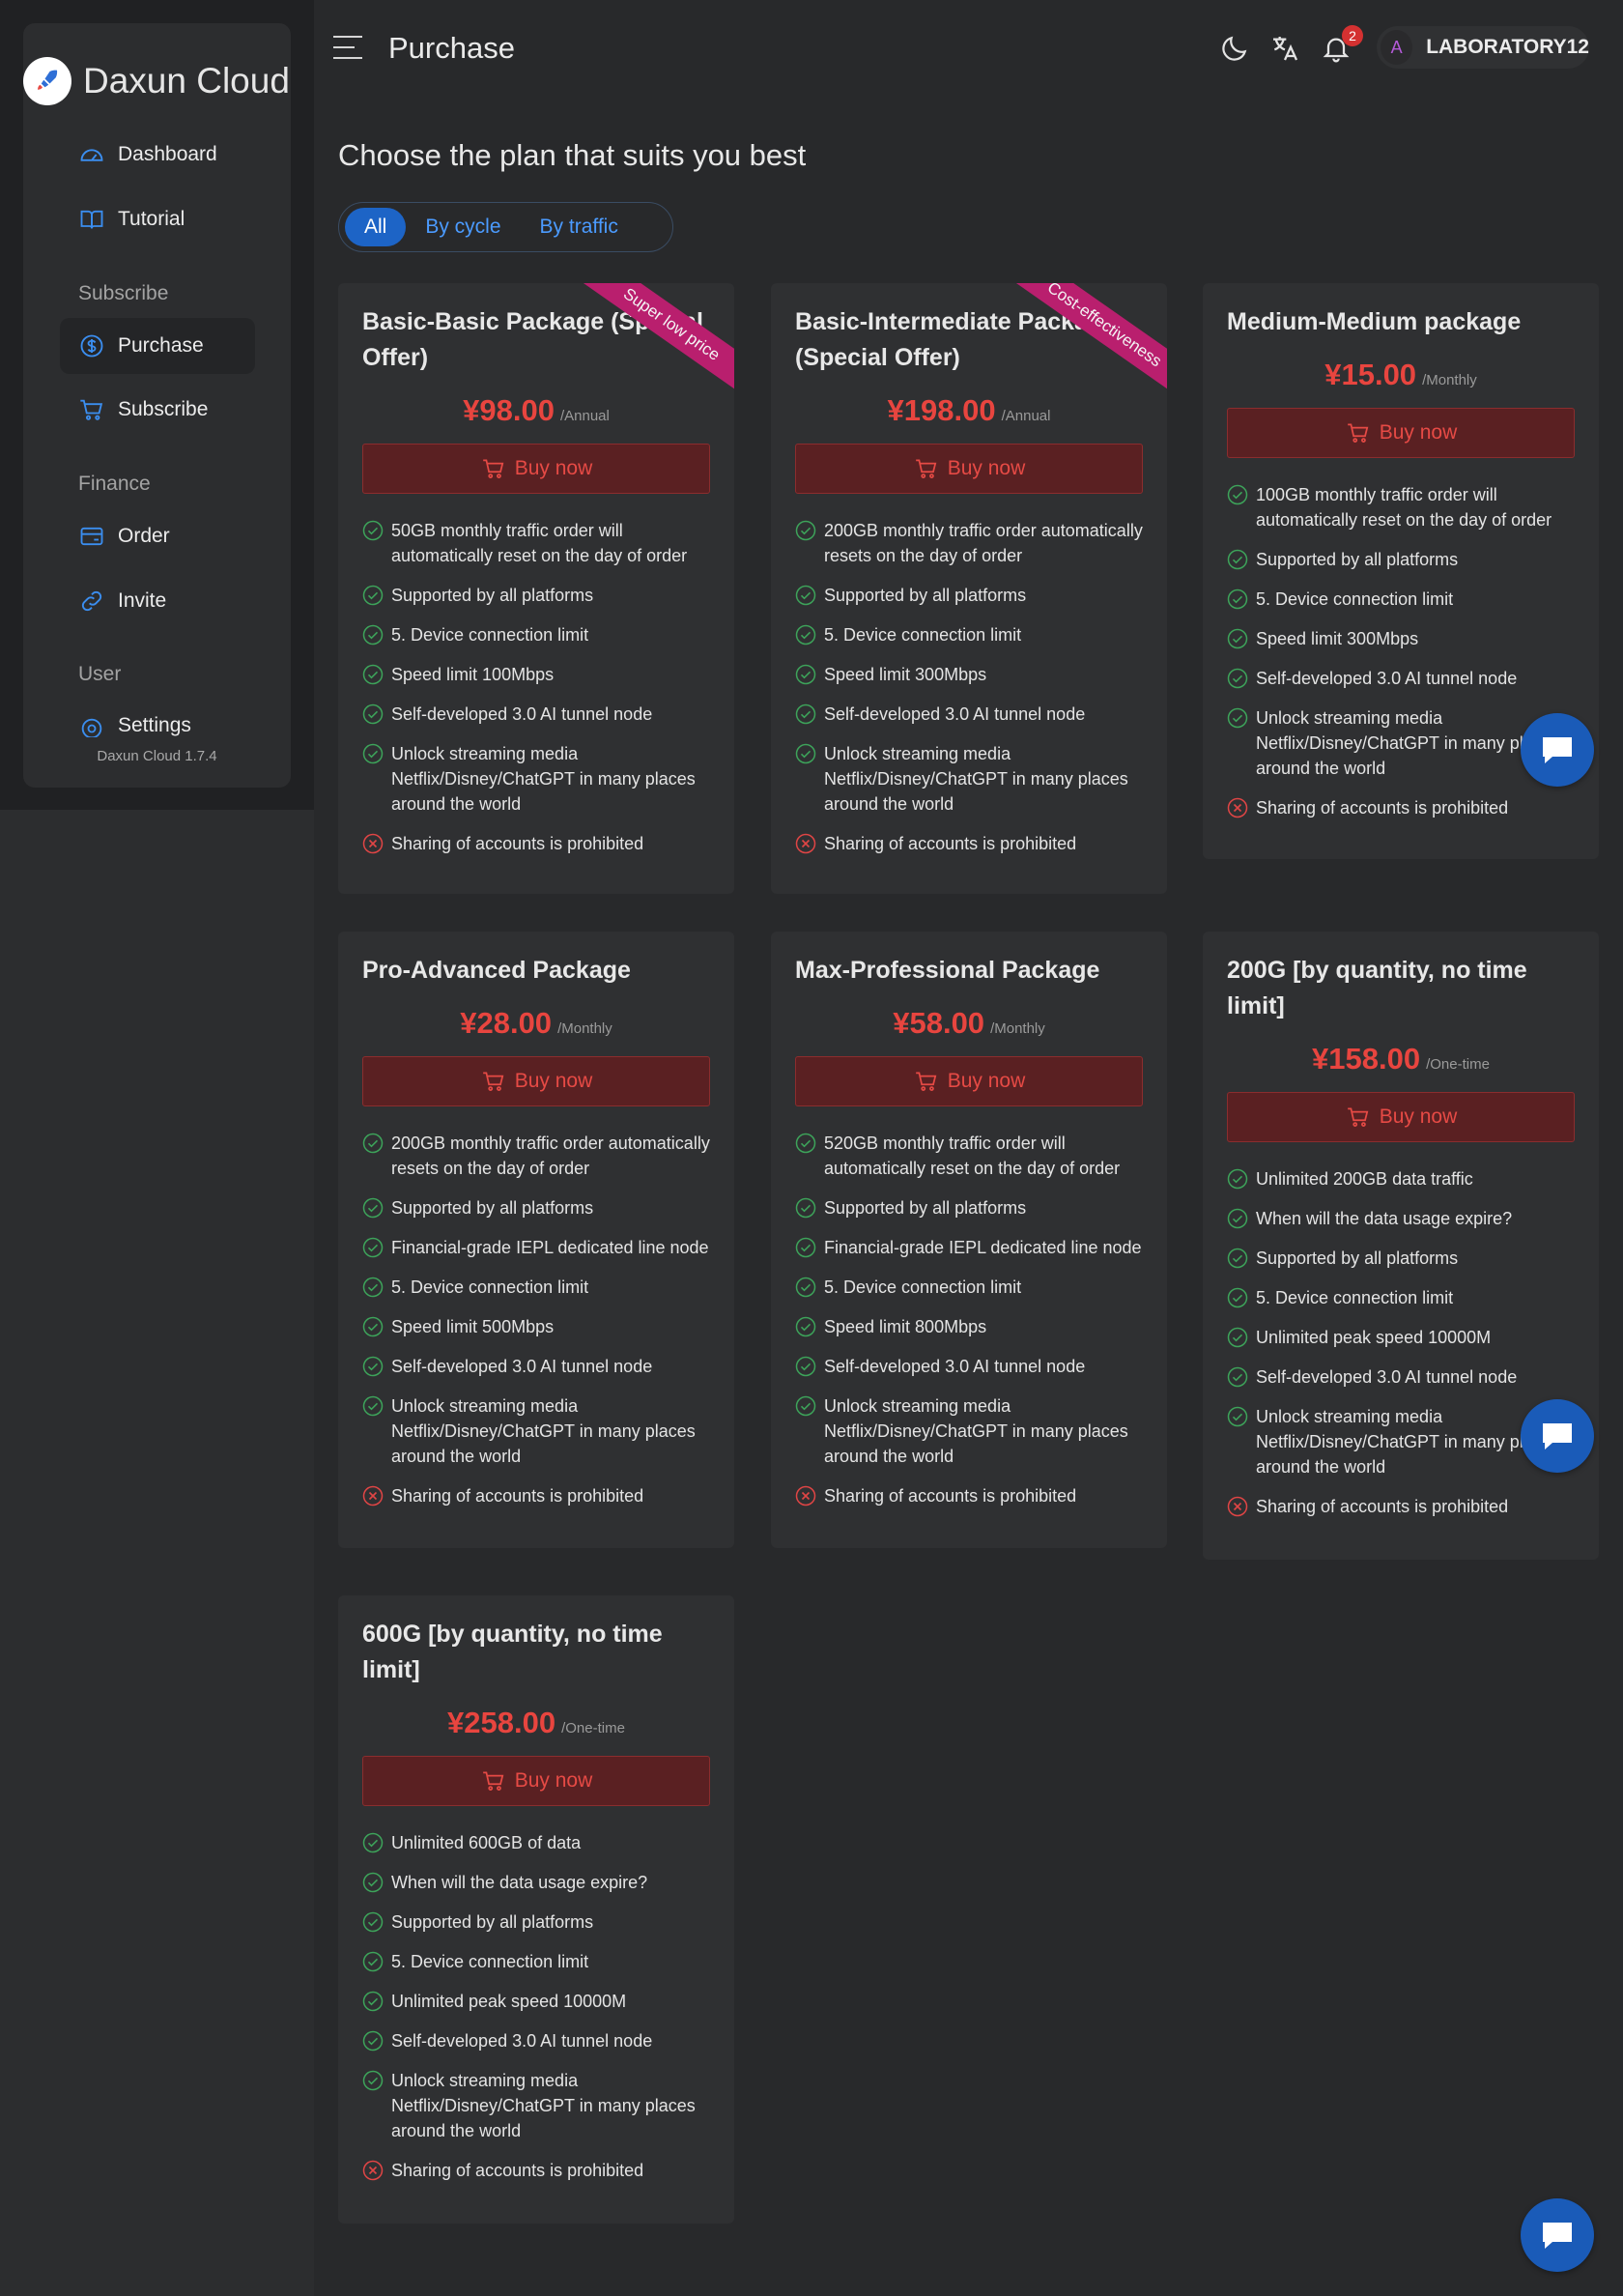  Describe the element at coordinates (376, 227) in the screenshot. I see `tab-all: All` at that location.